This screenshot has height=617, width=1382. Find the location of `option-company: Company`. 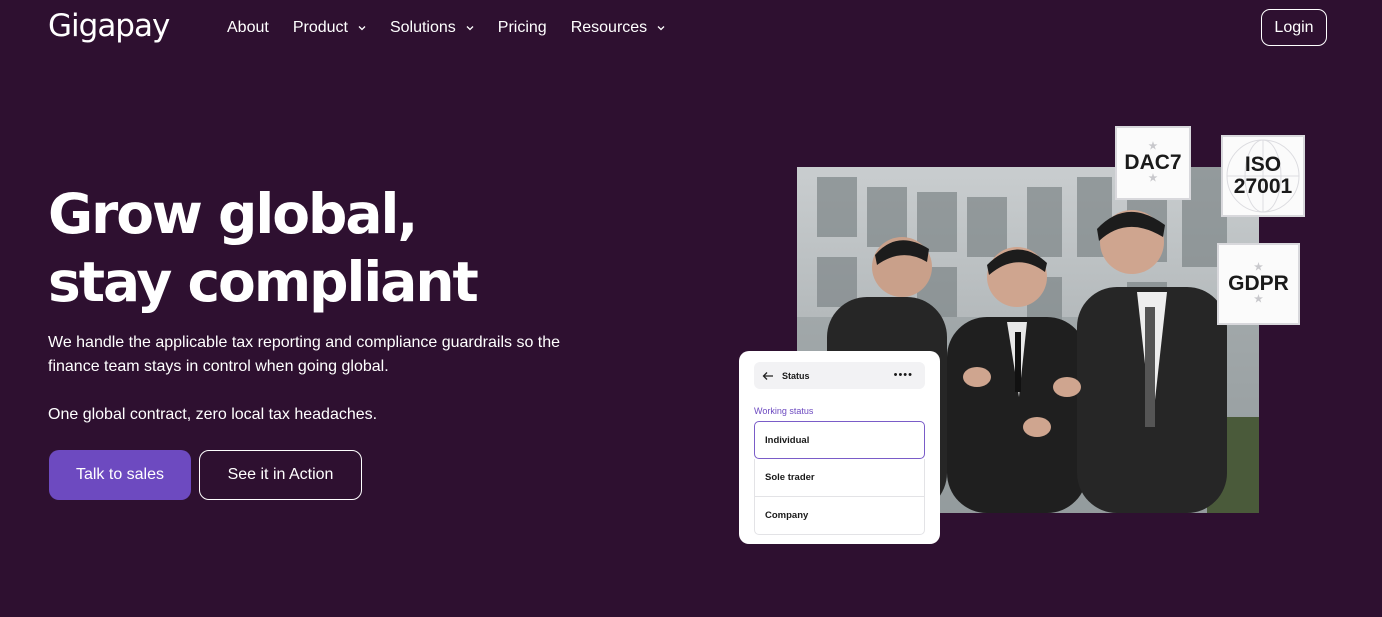

option-company: Company is located at coordinates (839, 516).